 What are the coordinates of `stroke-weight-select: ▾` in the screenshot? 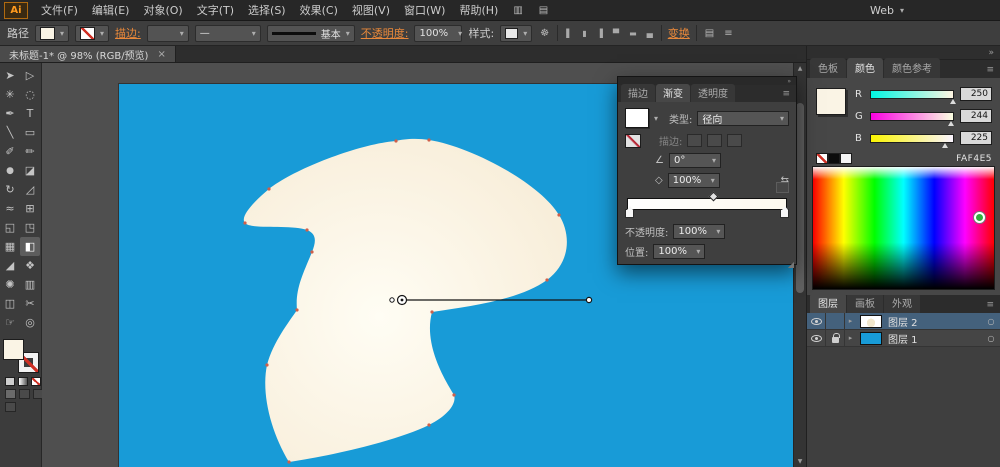 It's located at (167, 33).